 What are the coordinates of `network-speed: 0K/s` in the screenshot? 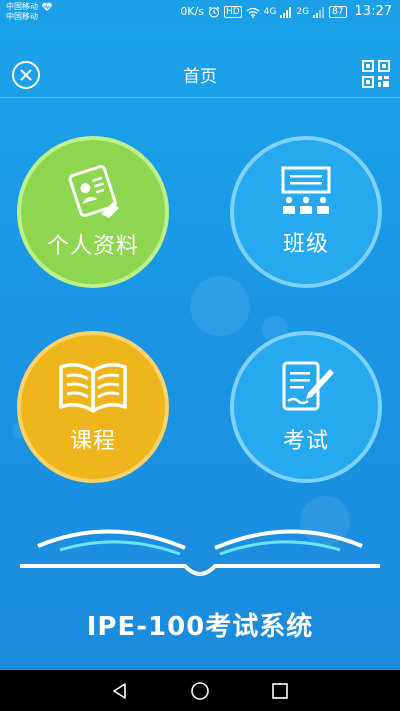 It's located at (192, 11).